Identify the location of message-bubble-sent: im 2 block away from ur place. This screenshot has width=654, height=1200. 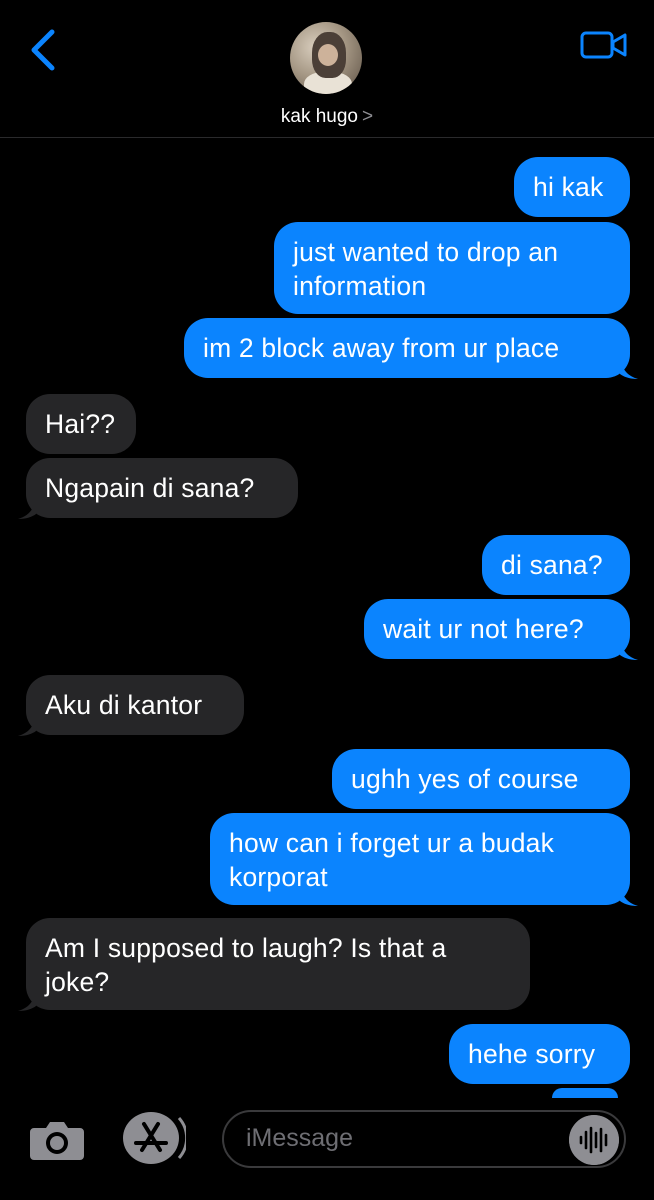
(407, 348).